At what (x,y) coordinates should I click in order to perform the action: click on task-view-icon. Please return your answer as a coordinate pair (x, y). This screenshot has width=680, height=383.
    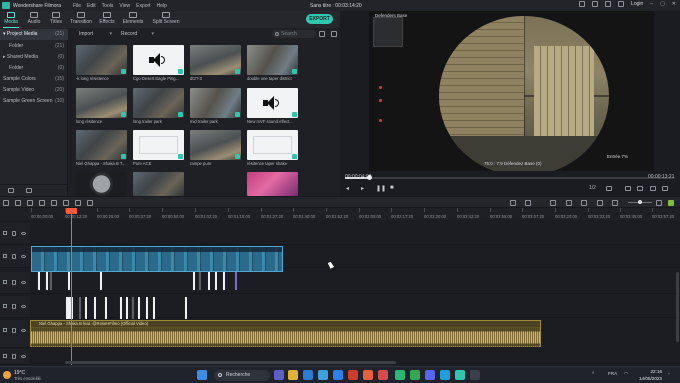
    Looking at the image, I should click on (279, 375).